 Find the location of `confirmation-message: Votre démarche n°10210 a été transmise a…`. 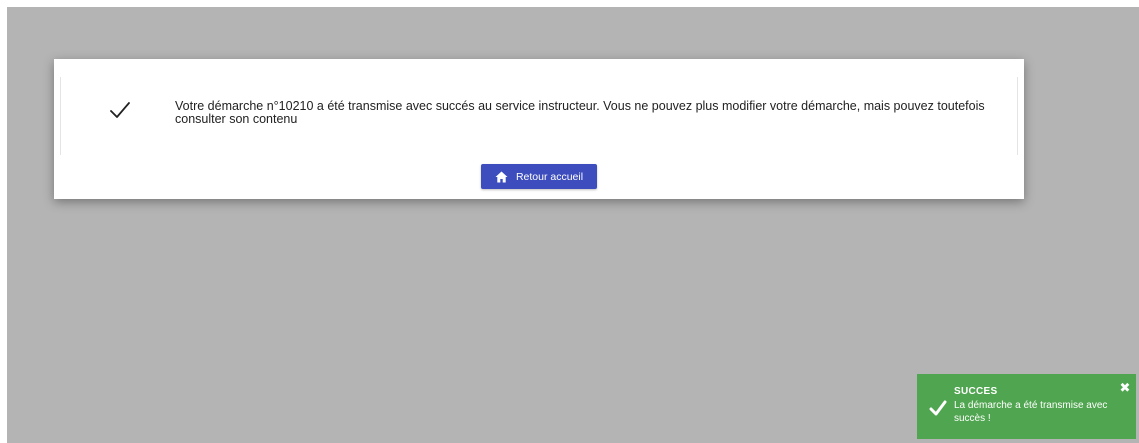

confirmation-message: Votre démarche n°10210 a été transmise a… is located at coordinates (580, 112).